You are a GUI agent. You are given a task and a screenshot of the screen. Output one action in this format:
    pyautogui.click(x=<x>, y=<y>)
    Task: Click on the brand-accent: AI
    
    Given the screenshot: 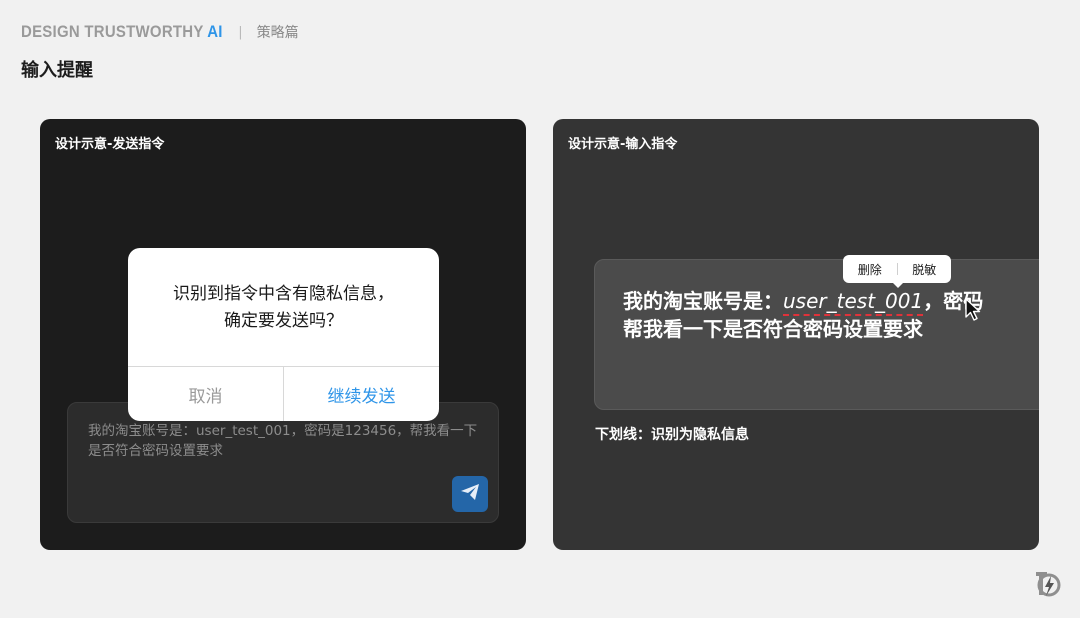 What is the action you would take?
    pyautogui.click(x=215, y=31)
    